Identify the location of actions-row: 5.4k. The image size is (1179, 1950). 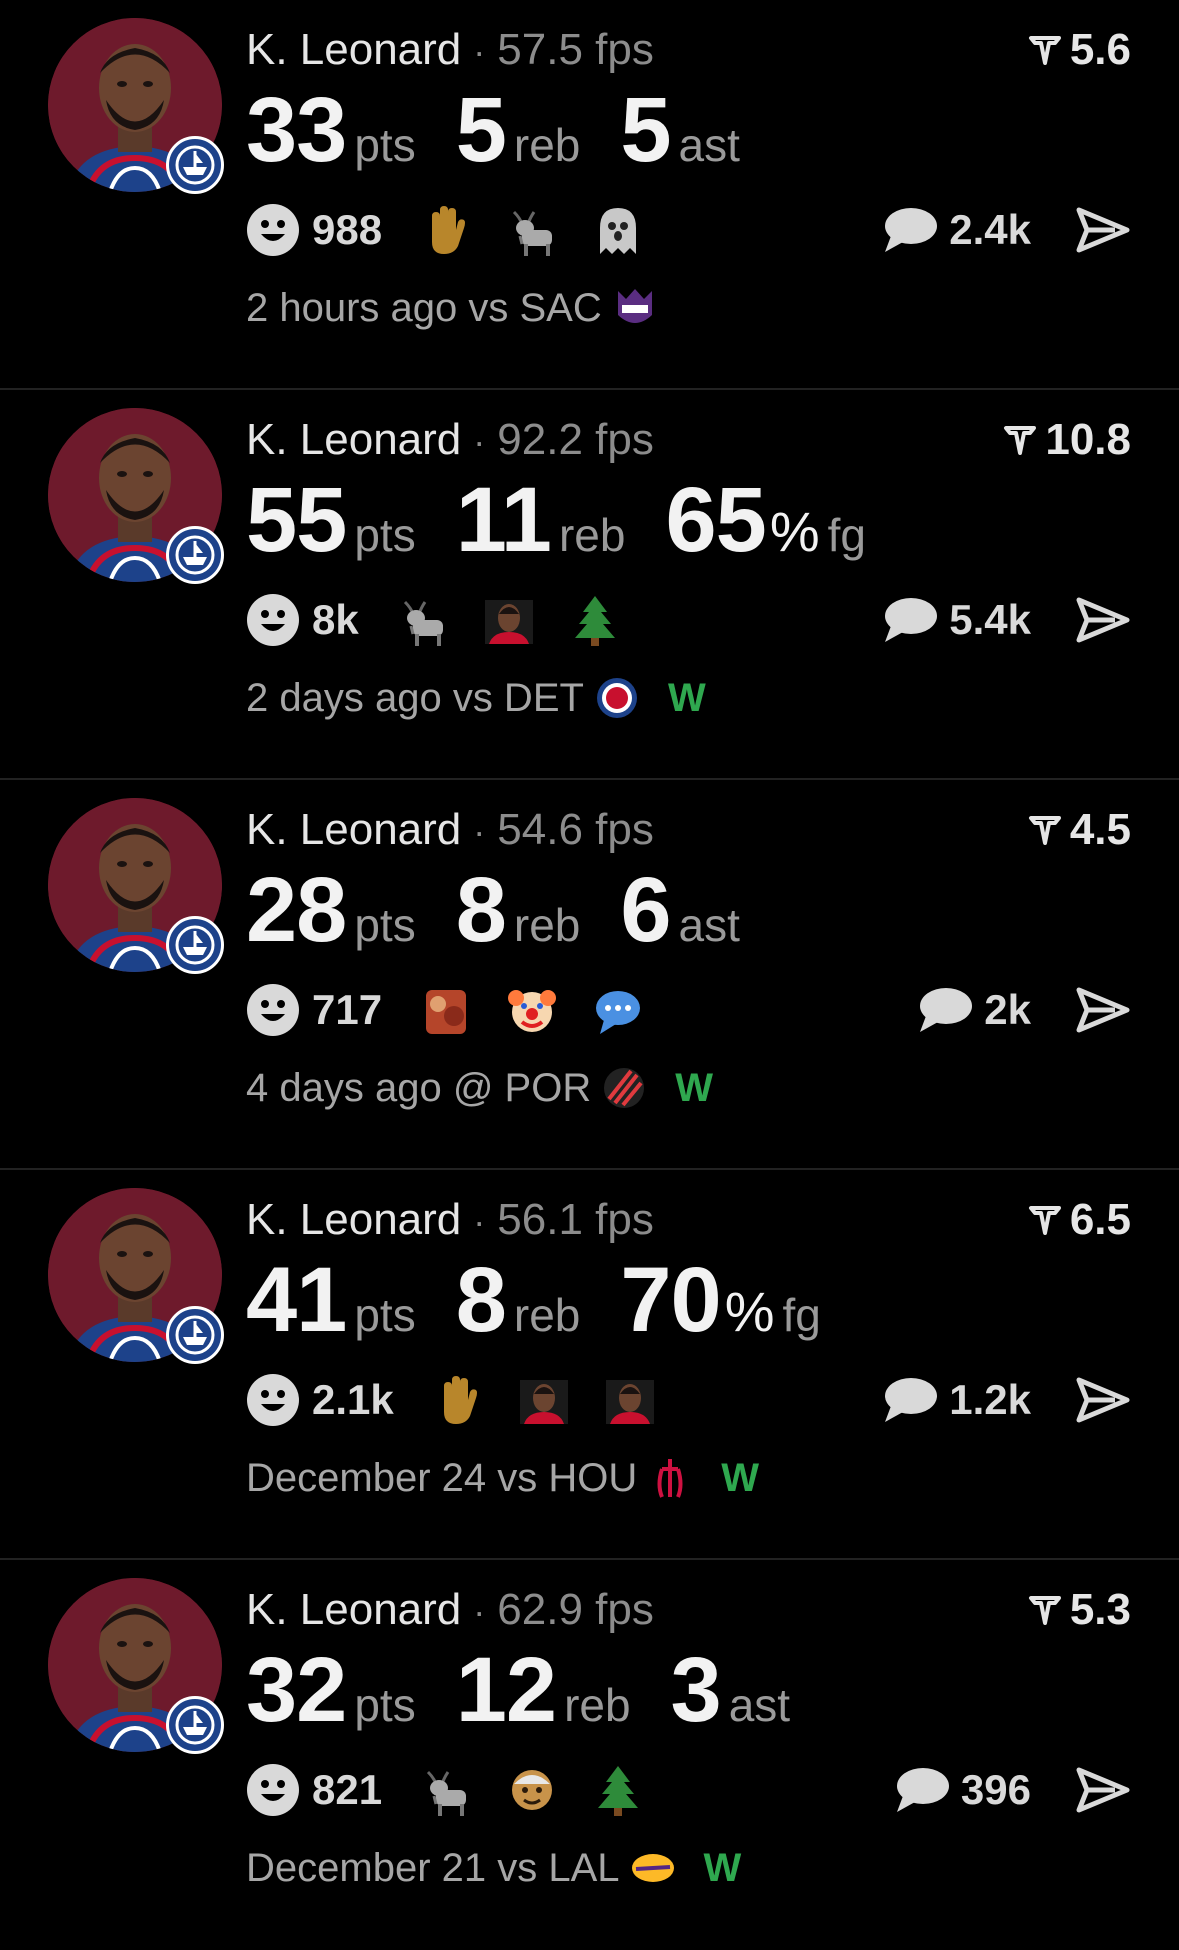
(1006, 620).